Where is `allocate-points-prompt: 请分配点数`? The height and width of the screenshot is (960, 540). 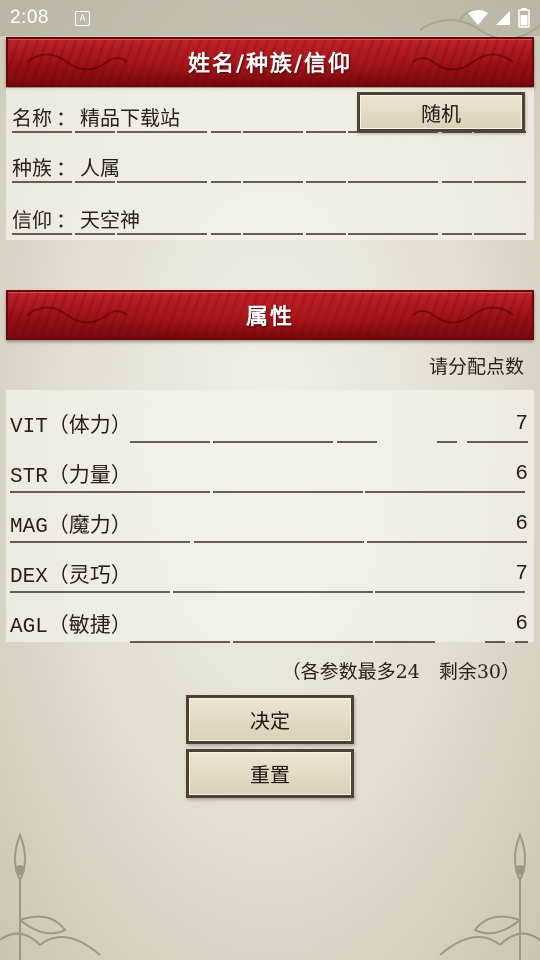
allocate-points-prompt: 请分配点数 is located at coordinates (476, 367).